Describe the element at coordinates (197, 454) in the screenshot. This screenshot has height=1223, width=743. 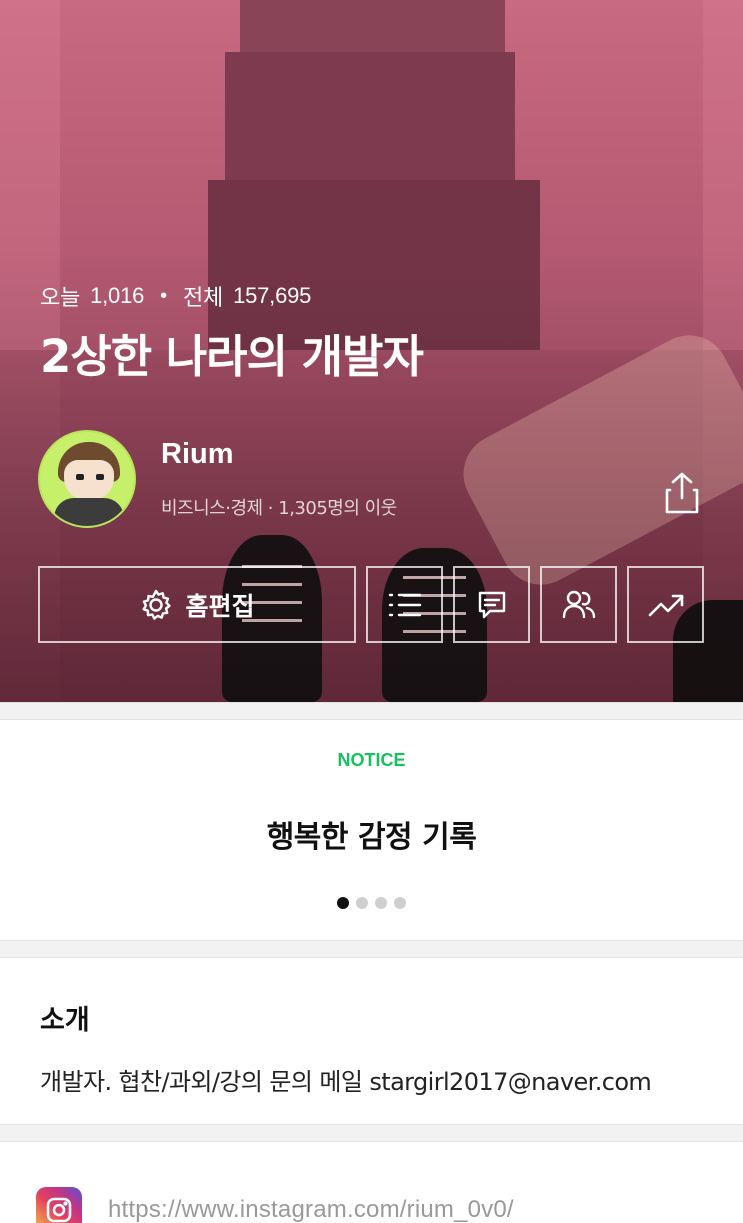
I see `username: Rium` at that location.